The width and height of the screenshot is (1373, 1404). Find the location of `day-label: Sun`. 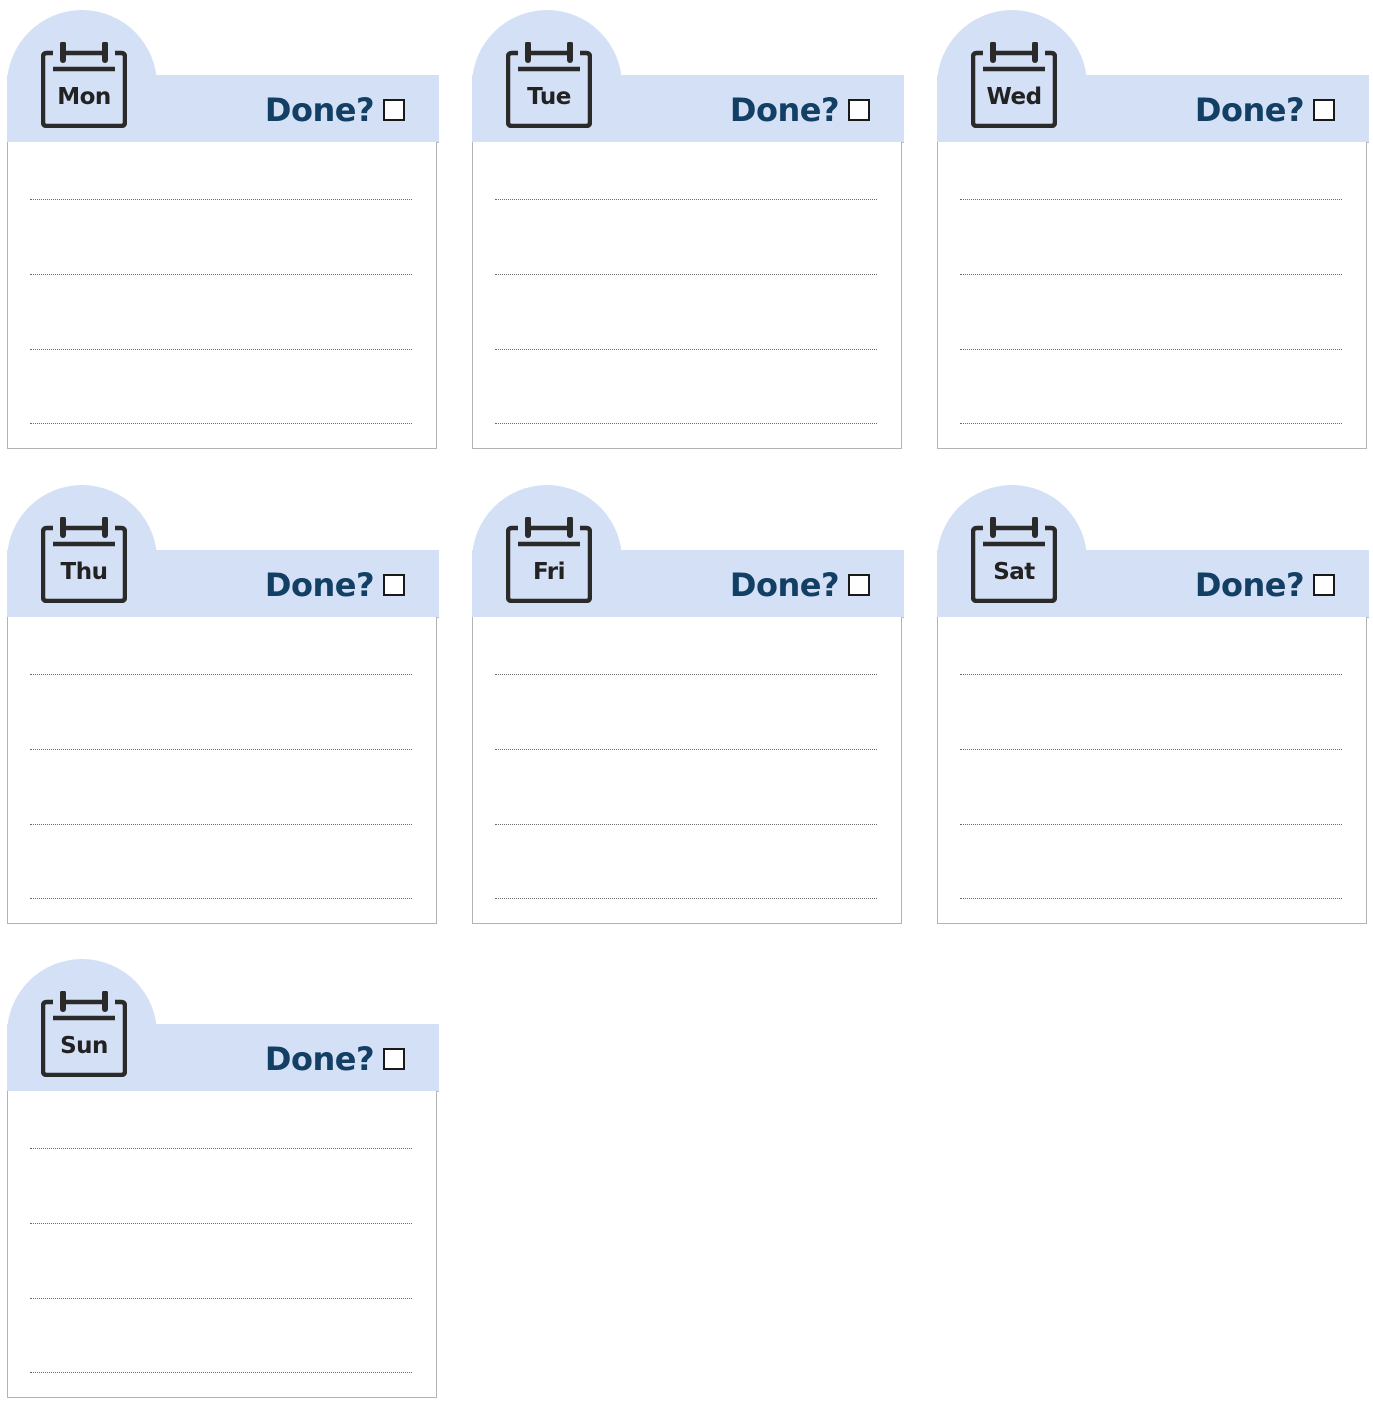

day-label: Sun is located at coordinates (84, 1046).